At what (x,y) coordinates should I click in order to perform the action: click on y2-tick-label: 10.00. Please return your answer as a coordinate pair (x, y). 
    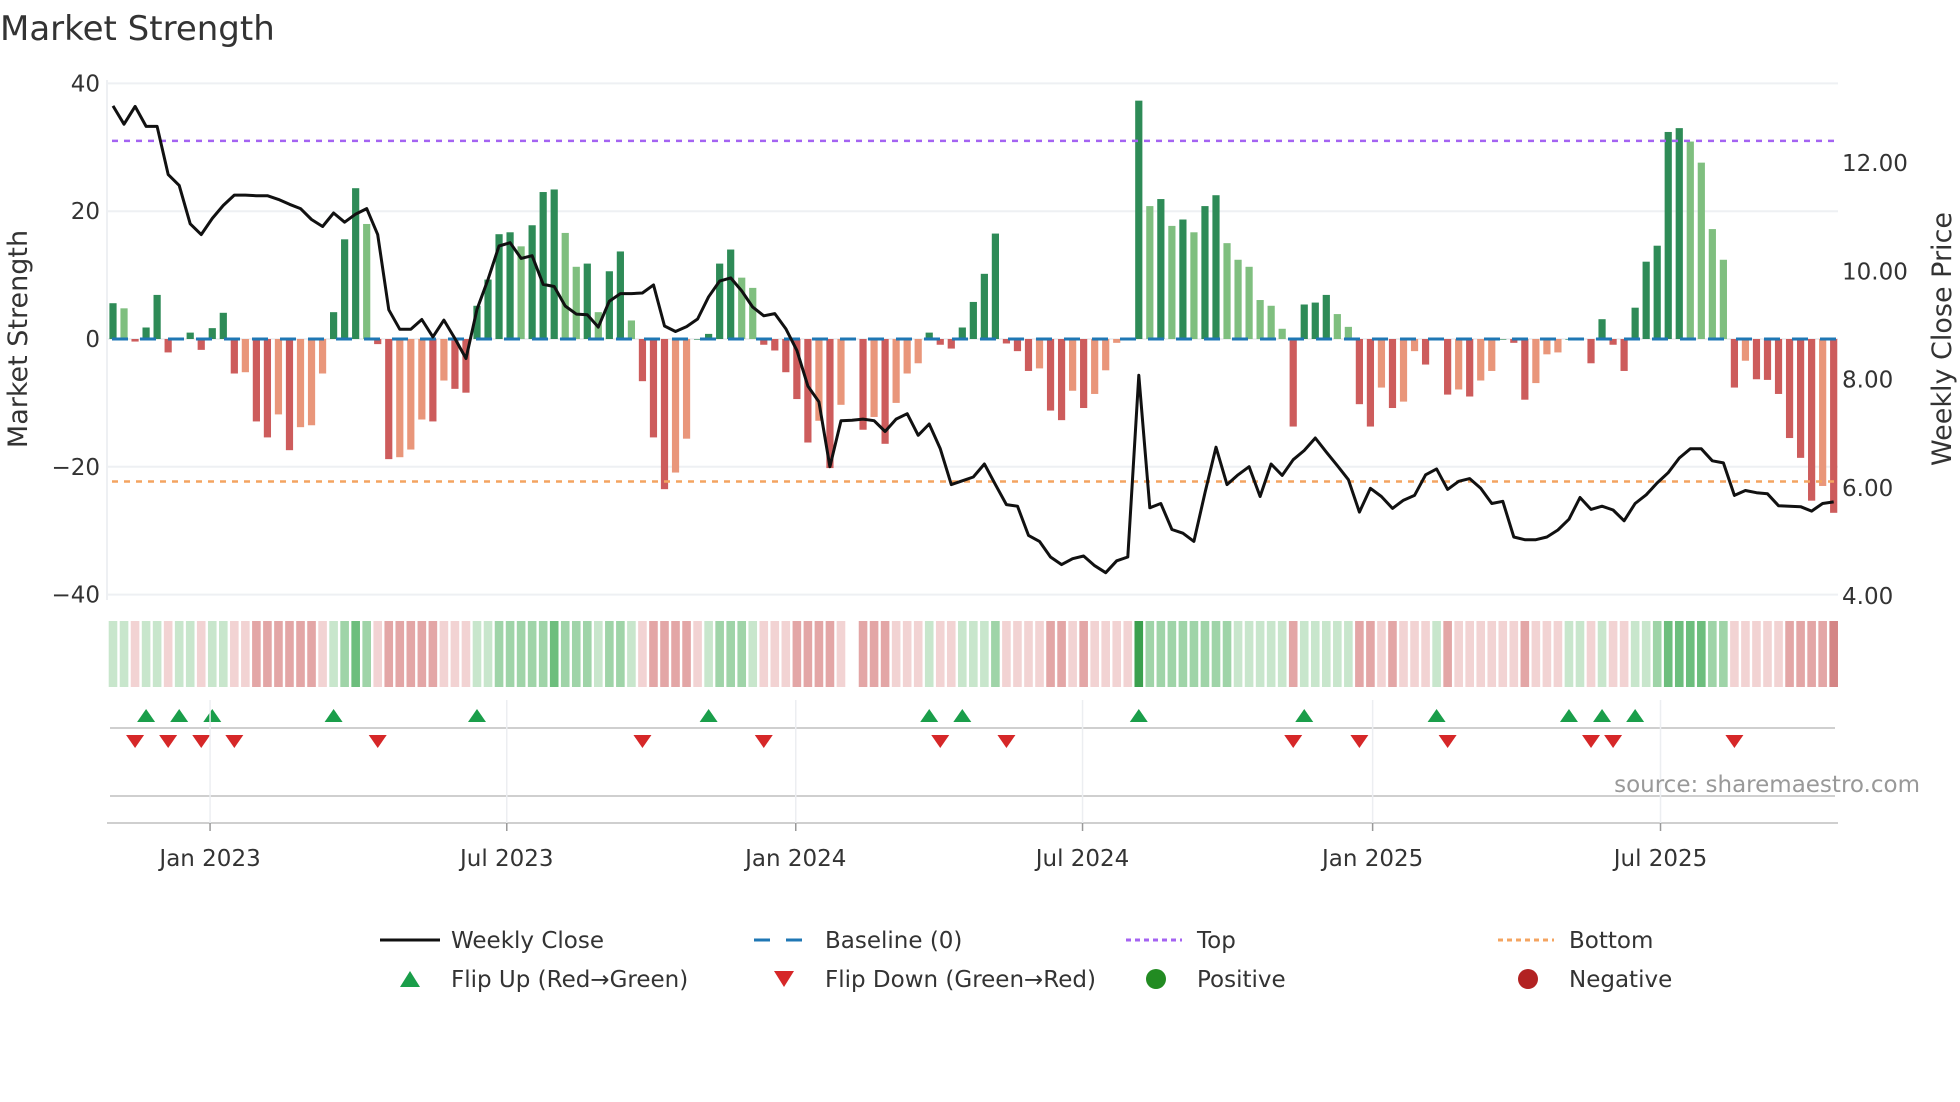
    Looking at the image, I should click on (1875, 272).